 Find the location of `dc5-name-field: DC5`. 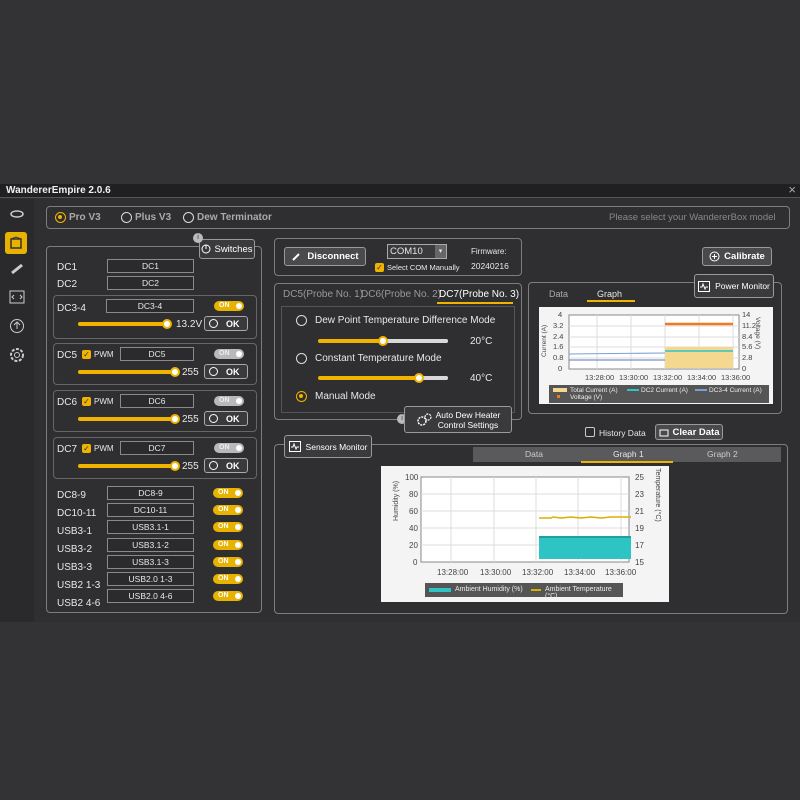

dc5-name-field: DC5 is located at coordinates (157, 354).